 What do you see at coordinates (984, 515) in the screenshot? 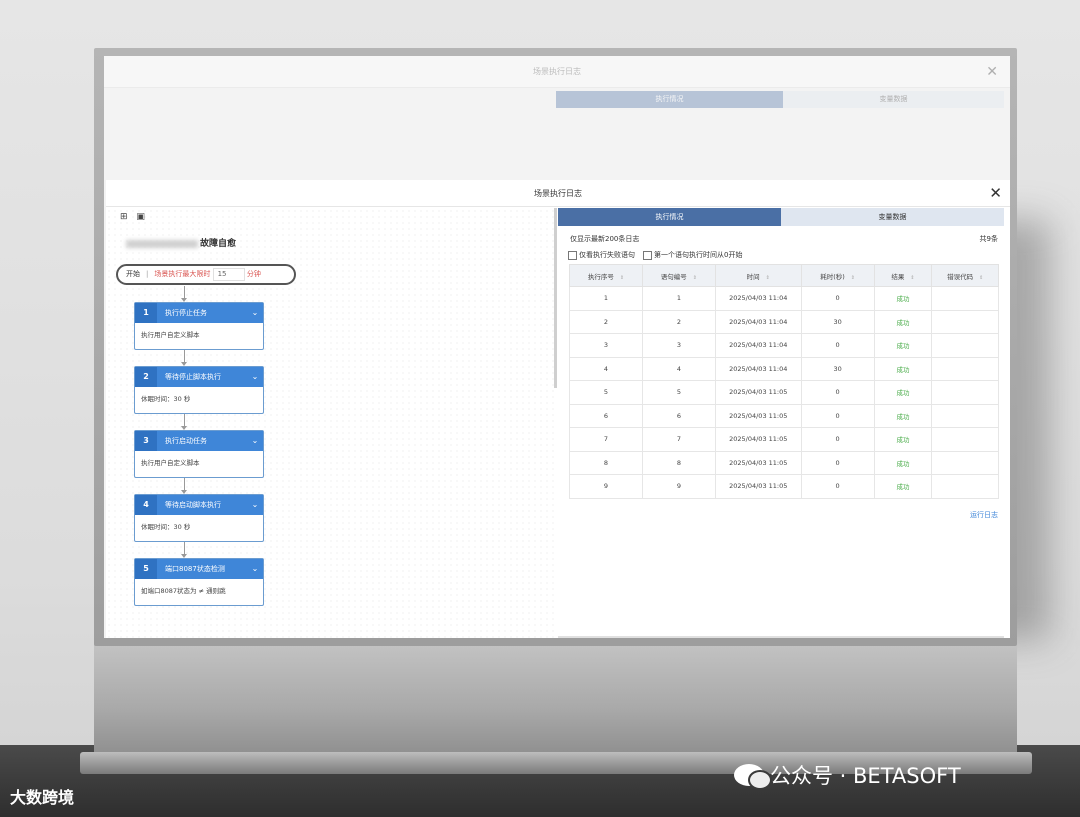
I see `run-log-link: 运行日志` at bounding box center [984, 515].